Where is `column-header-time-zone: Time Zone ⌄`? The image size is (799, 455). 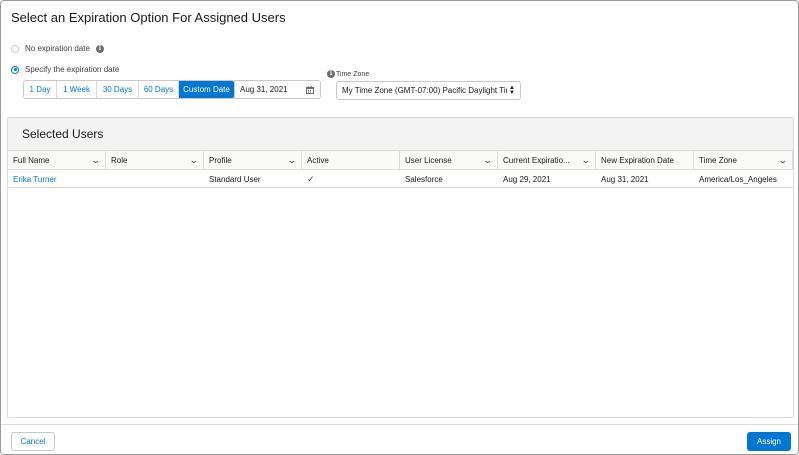
column-header-time-zone: Time Zone ⌄ is located at coordinates (743, 160).